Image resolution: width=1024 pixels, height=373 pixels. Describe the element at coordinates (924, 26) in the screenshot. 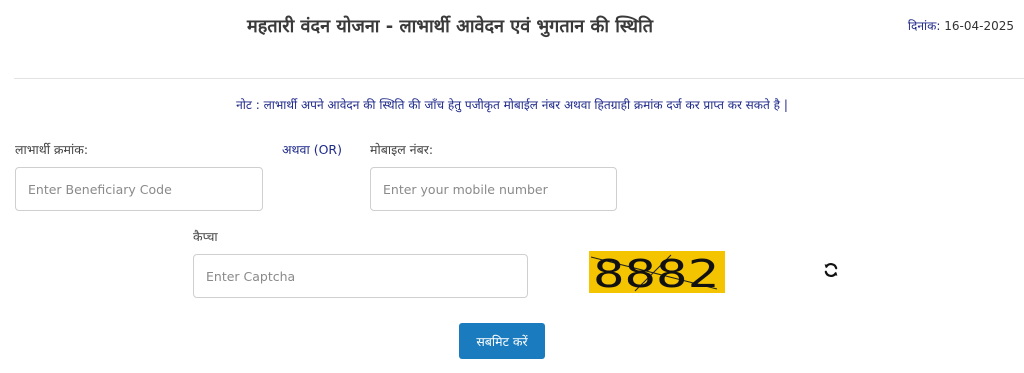

I see `date-label: दिनांक:` at that location.